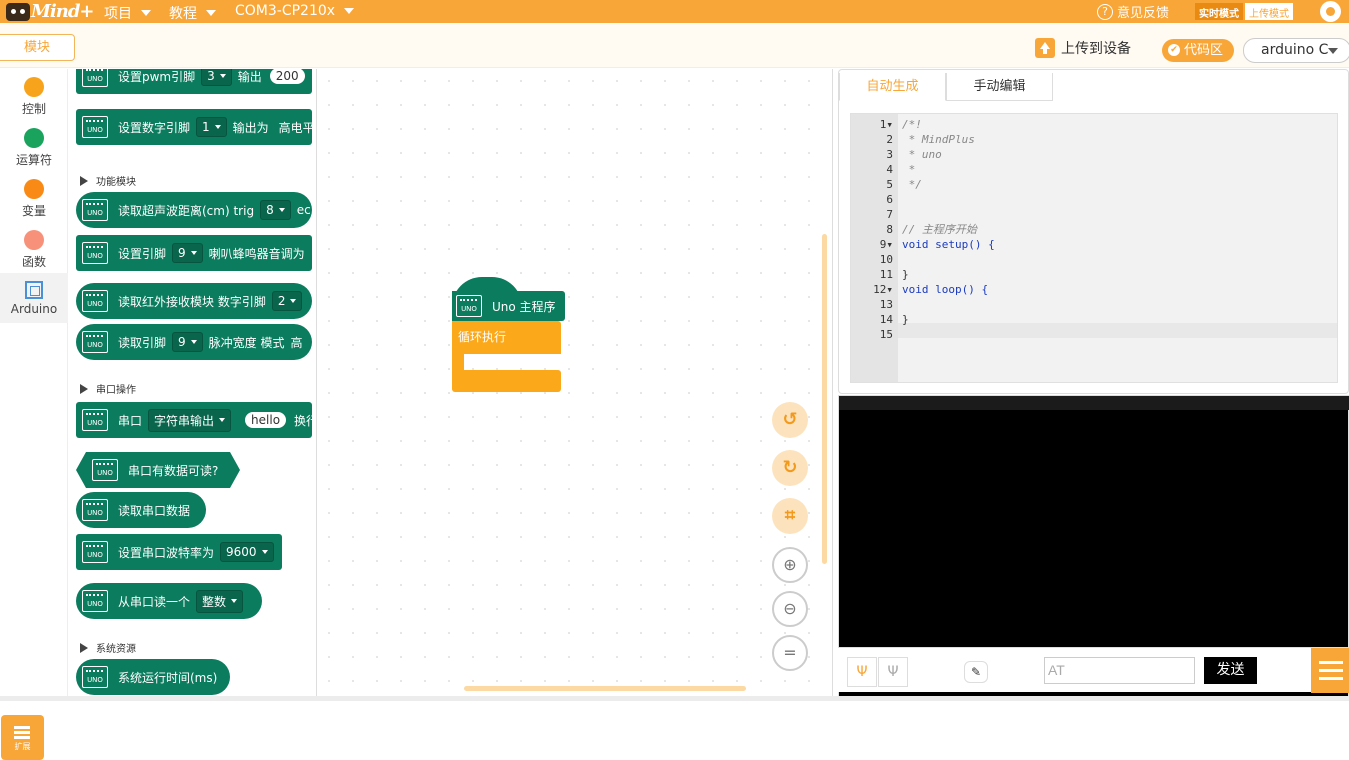 This screenshot has height=760, width=1349. What do you see at coordinates (893, 672) in the screenshot?
I see `usb-disconnect-icon: Ψ` at bounding box center [893, 672].